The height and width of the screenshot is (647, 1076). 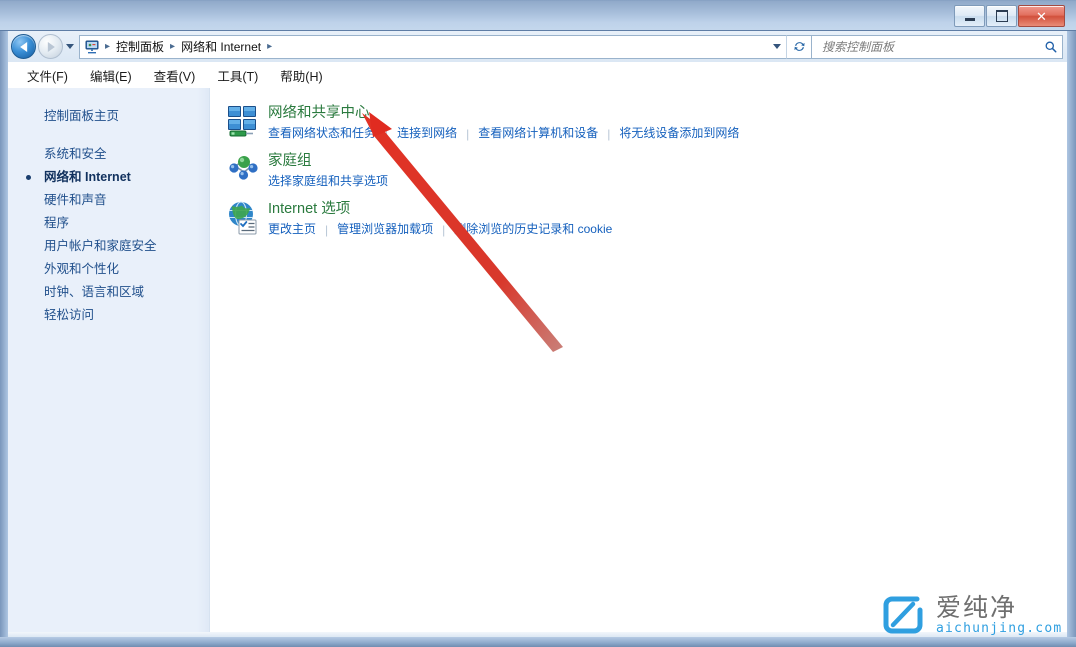 I want to click on menu-item-help: 帮助(H), so click(x=301, y=75).